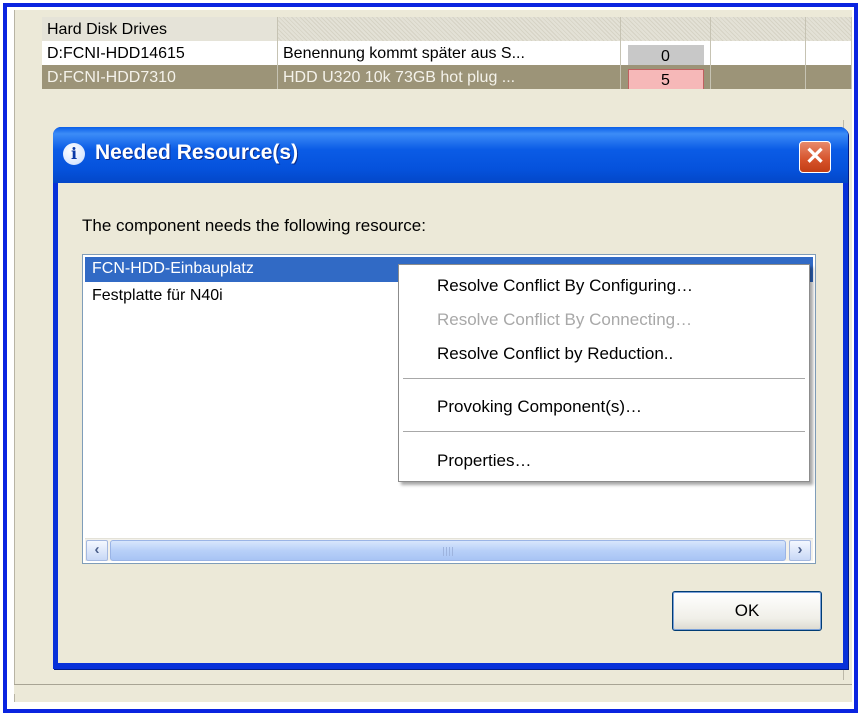 This screenshot has width=861, height=716. What do you see at coordinates (97, 550) in the screenshot?
I see `scroll-left-arrow-icon: ‹` at bounding box center [97, 550].